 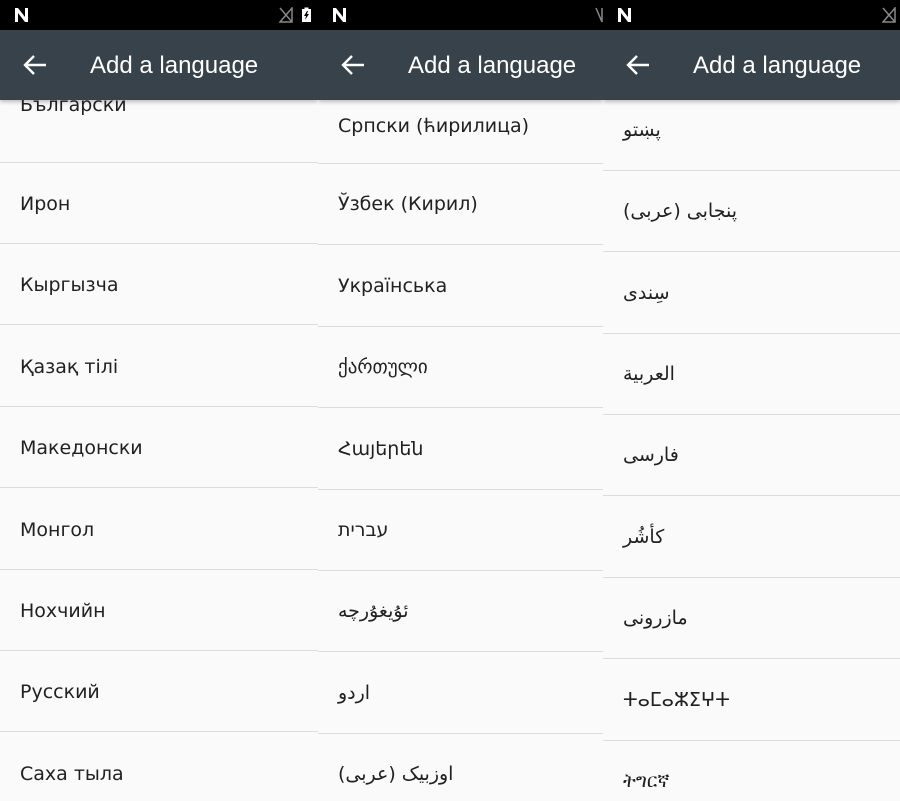 I want to click on list-item: Հայերեն, so click(x=460, y=449).